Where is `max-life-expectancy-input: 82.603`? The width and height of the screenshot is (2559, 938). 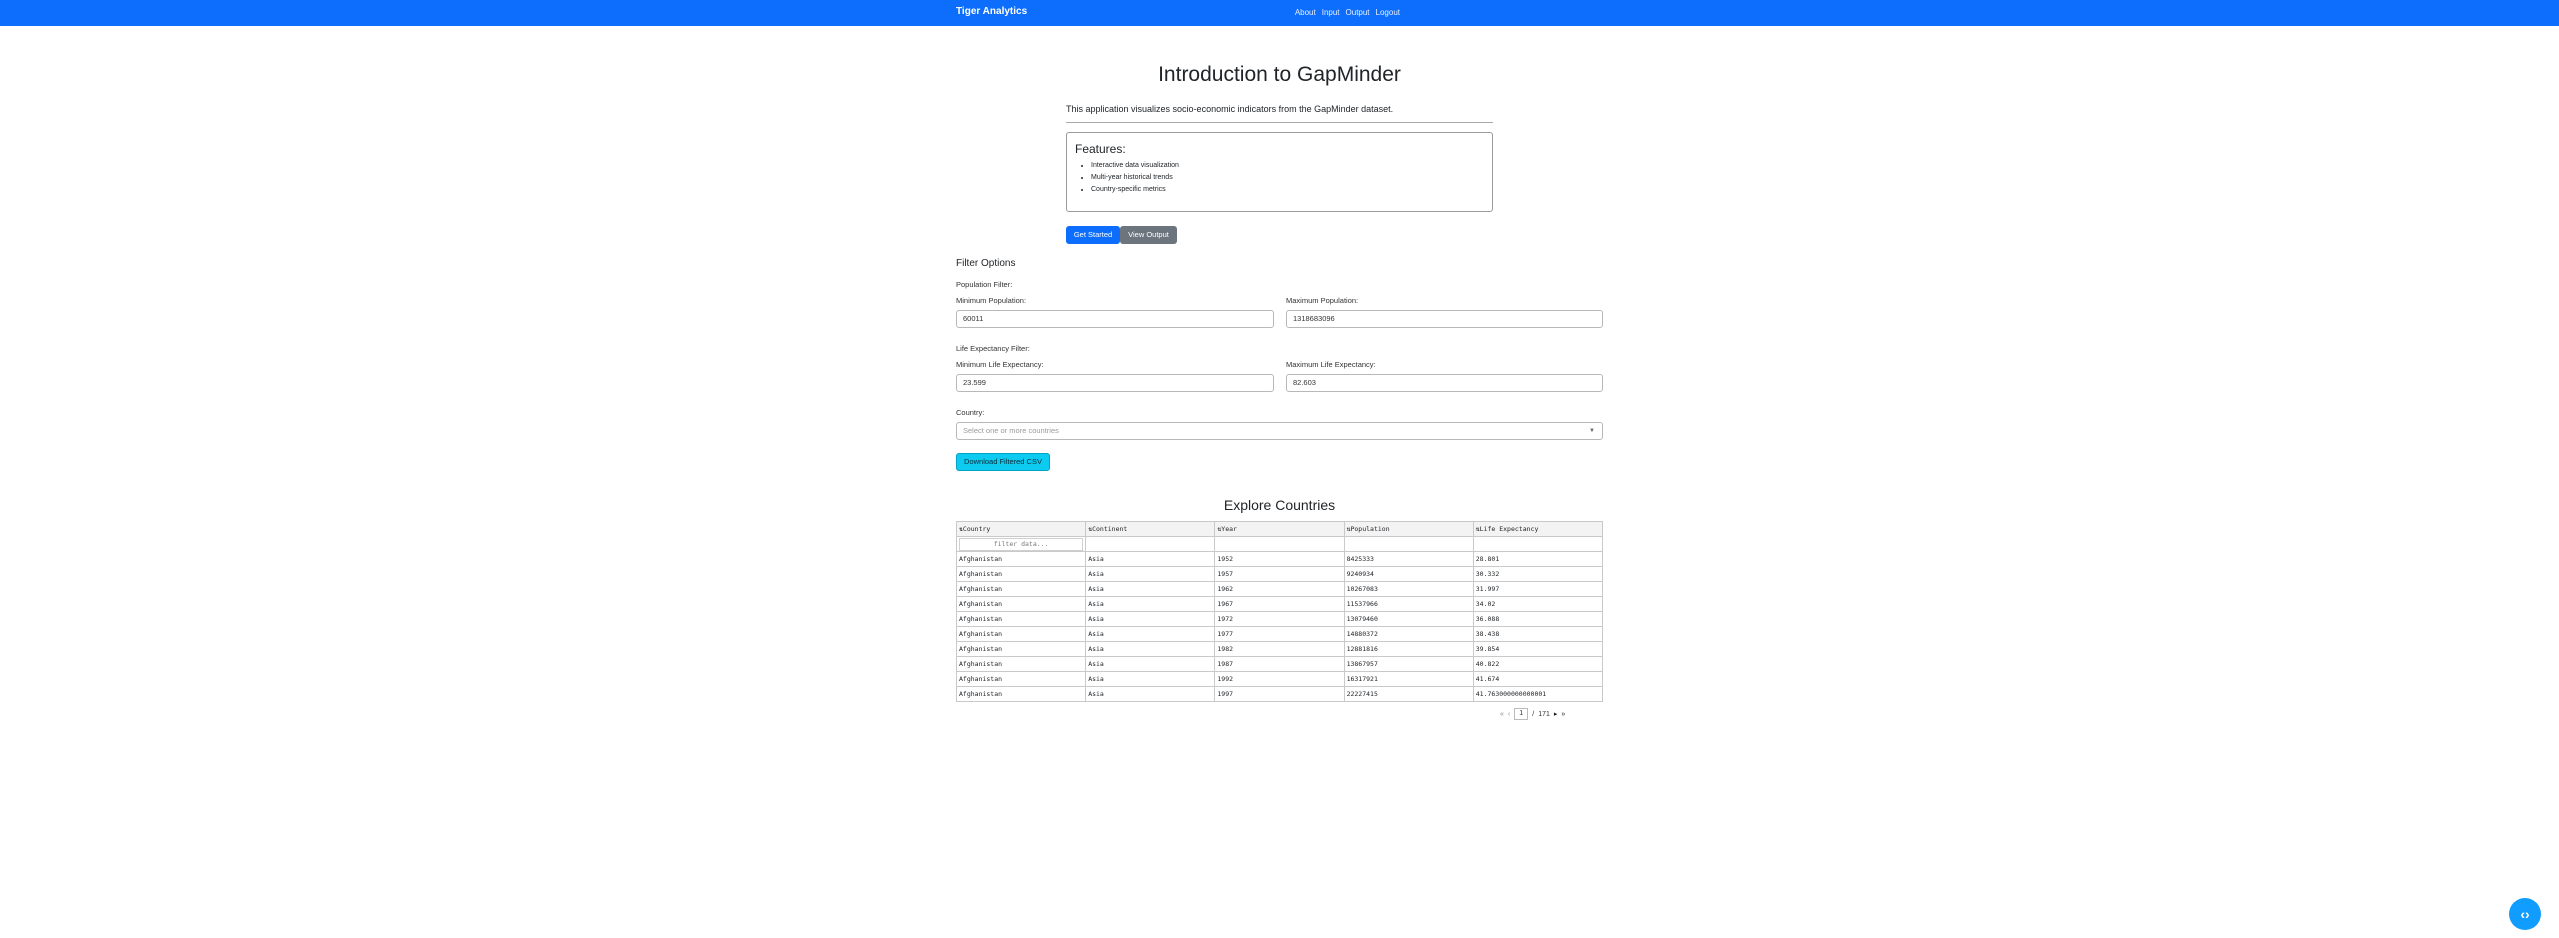
max-life-expectancy-input: 82.603 is located at coordinates (1444, 383).